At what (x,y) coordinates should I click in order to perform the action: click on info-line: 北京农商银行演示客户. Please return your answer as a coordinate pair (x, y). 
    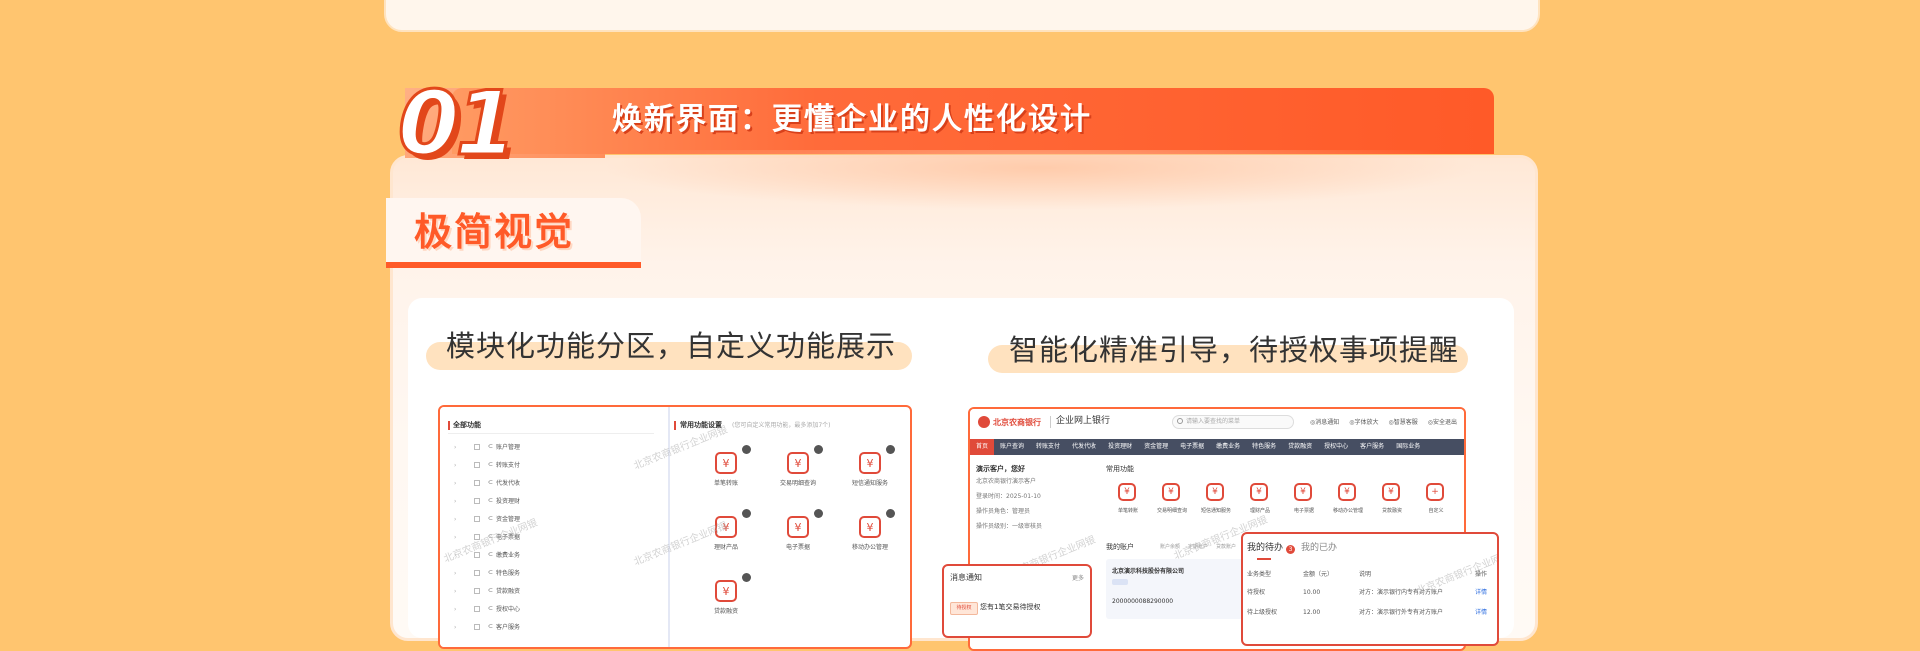
    Looking at the image, I should click on (1006, 481).